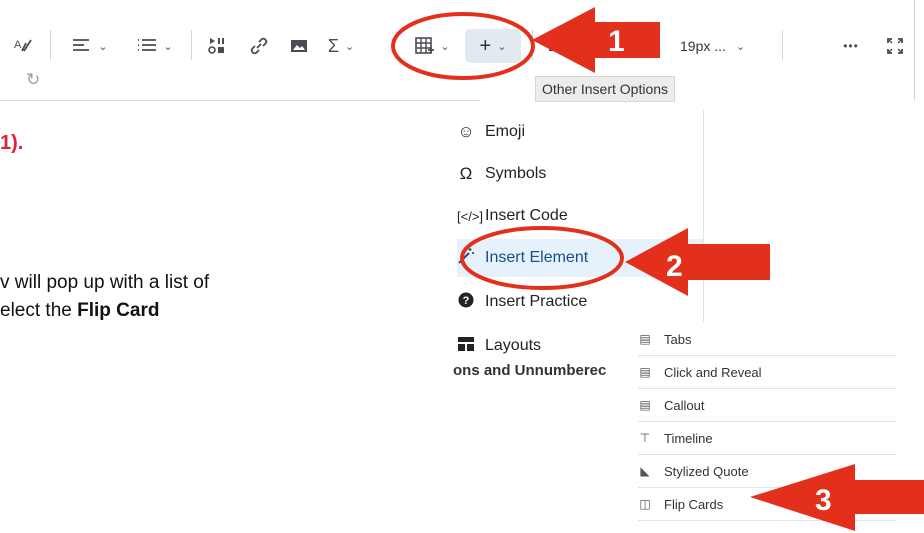 This screenshot has height=533, width=924. What do you see at coordinates (645, 405) in the screenshot?
I see `callout-icon: ▤` at bounding box center [645, 405].